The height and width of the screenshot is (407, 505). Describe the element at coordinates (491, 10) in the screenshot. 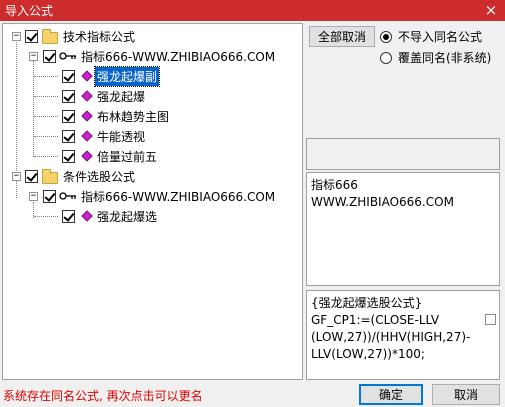

I see `close-icon: ×` at that location.